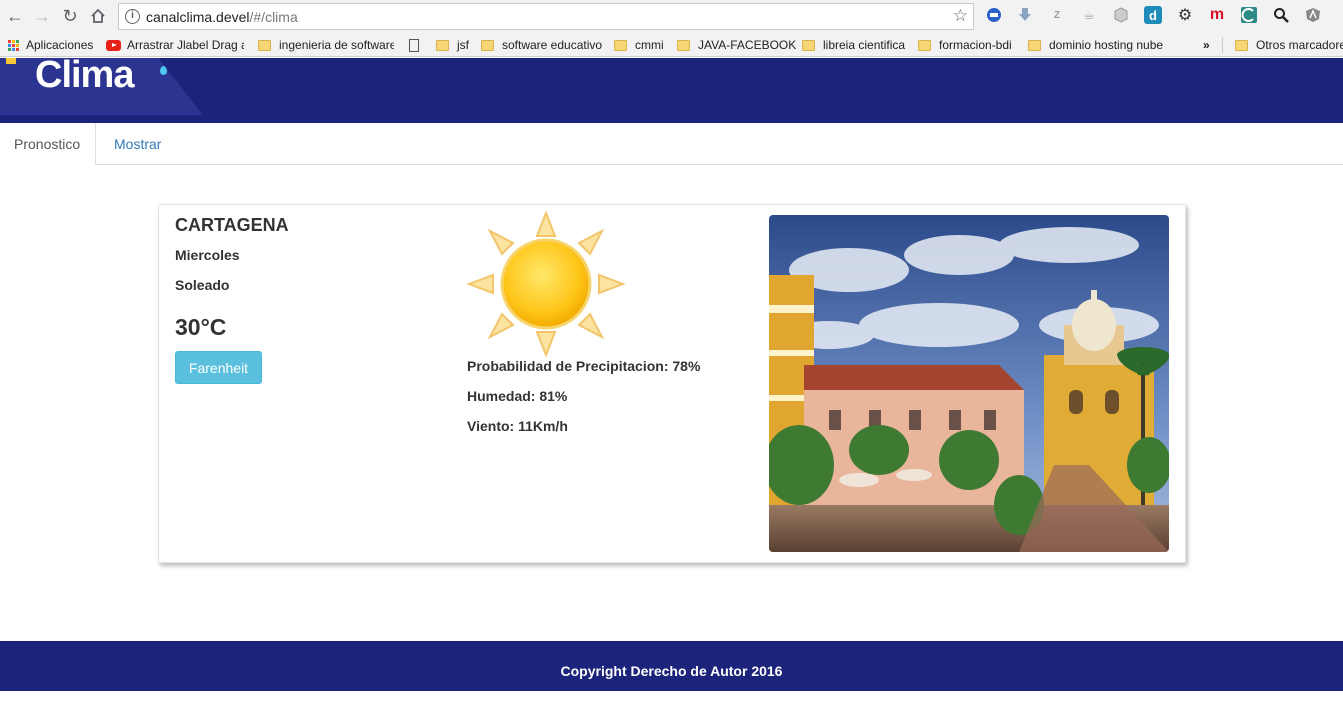 The height and width of the screenshot is (701, 1343). Describe the element at coordinates (452, 45) in the screenshot. I see `bookmark-folder: jsf` at that location.